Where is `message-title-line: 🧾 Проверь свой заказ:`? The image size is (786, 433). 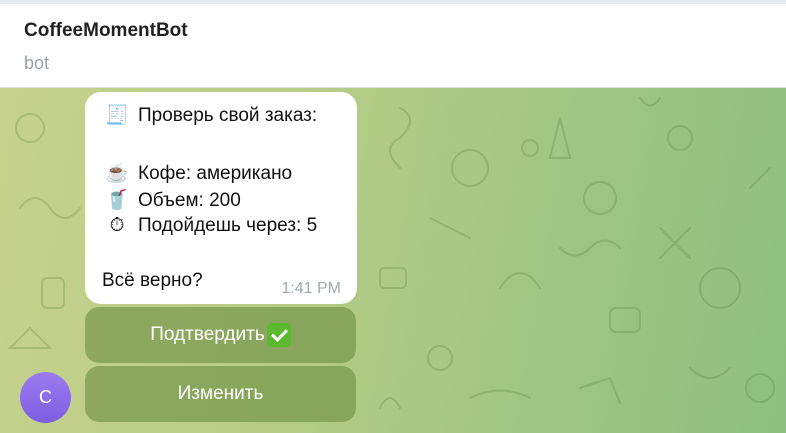
message-title-line: 🧾 Проверь свой заказ: is located at coordinates (209, 115).